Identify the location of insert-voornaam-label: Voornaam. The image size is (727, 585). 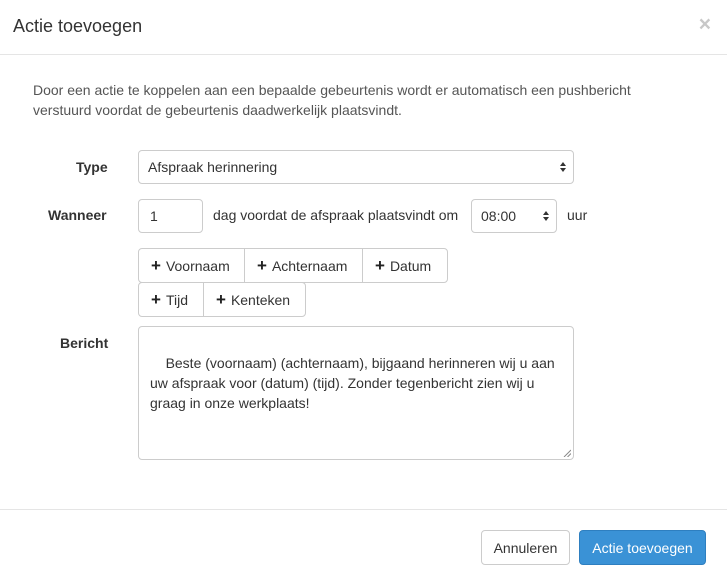
(197, 265).